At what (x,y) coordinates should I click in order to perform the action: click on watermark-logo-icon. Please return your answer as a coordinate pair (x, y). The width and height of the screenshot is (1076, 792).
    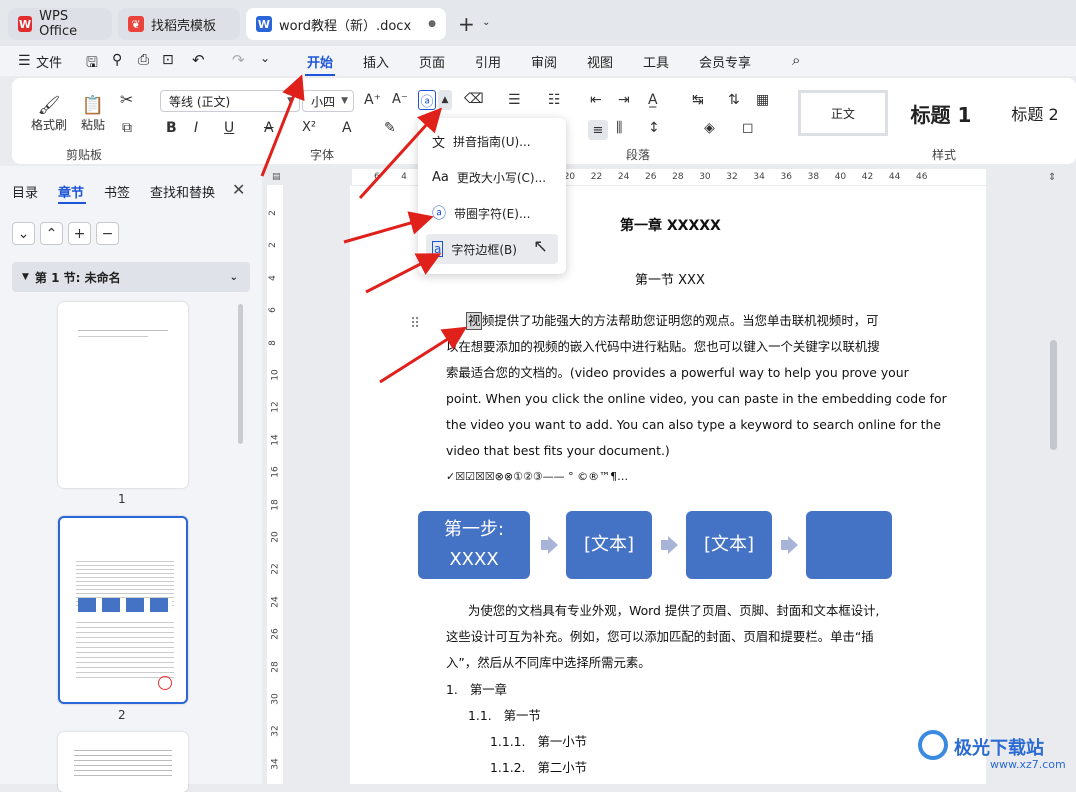
    Looking at the image, I should click on (933, 745).